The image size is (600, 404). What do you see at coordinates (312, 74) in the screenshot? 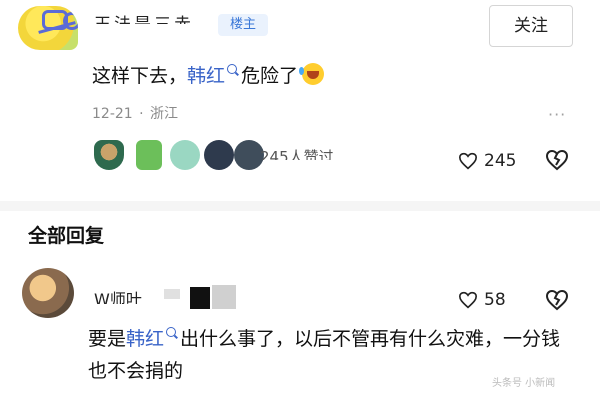
I see `laughing-emoji-icon` at bounding box center [312, 74].